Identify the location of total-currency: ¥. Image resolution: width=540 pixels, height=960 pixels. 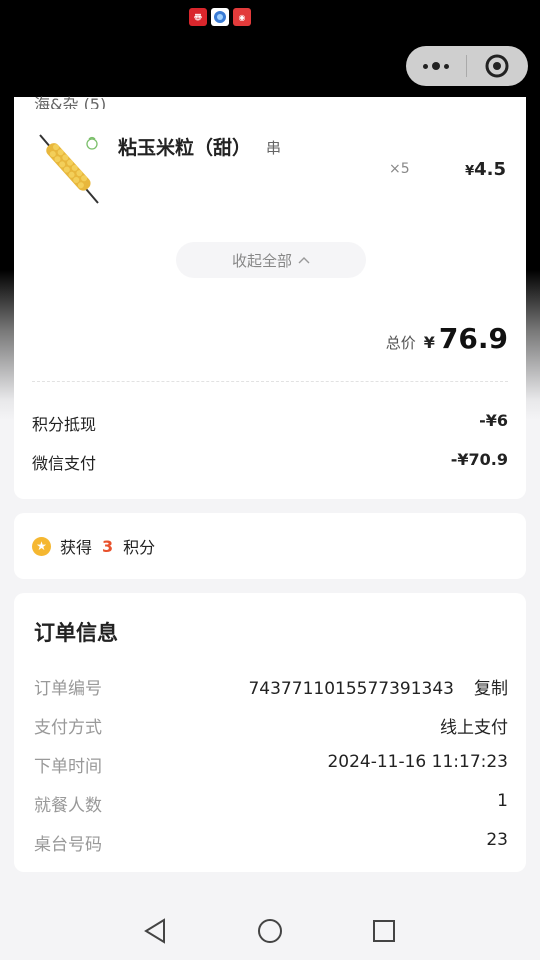
(429, 342).